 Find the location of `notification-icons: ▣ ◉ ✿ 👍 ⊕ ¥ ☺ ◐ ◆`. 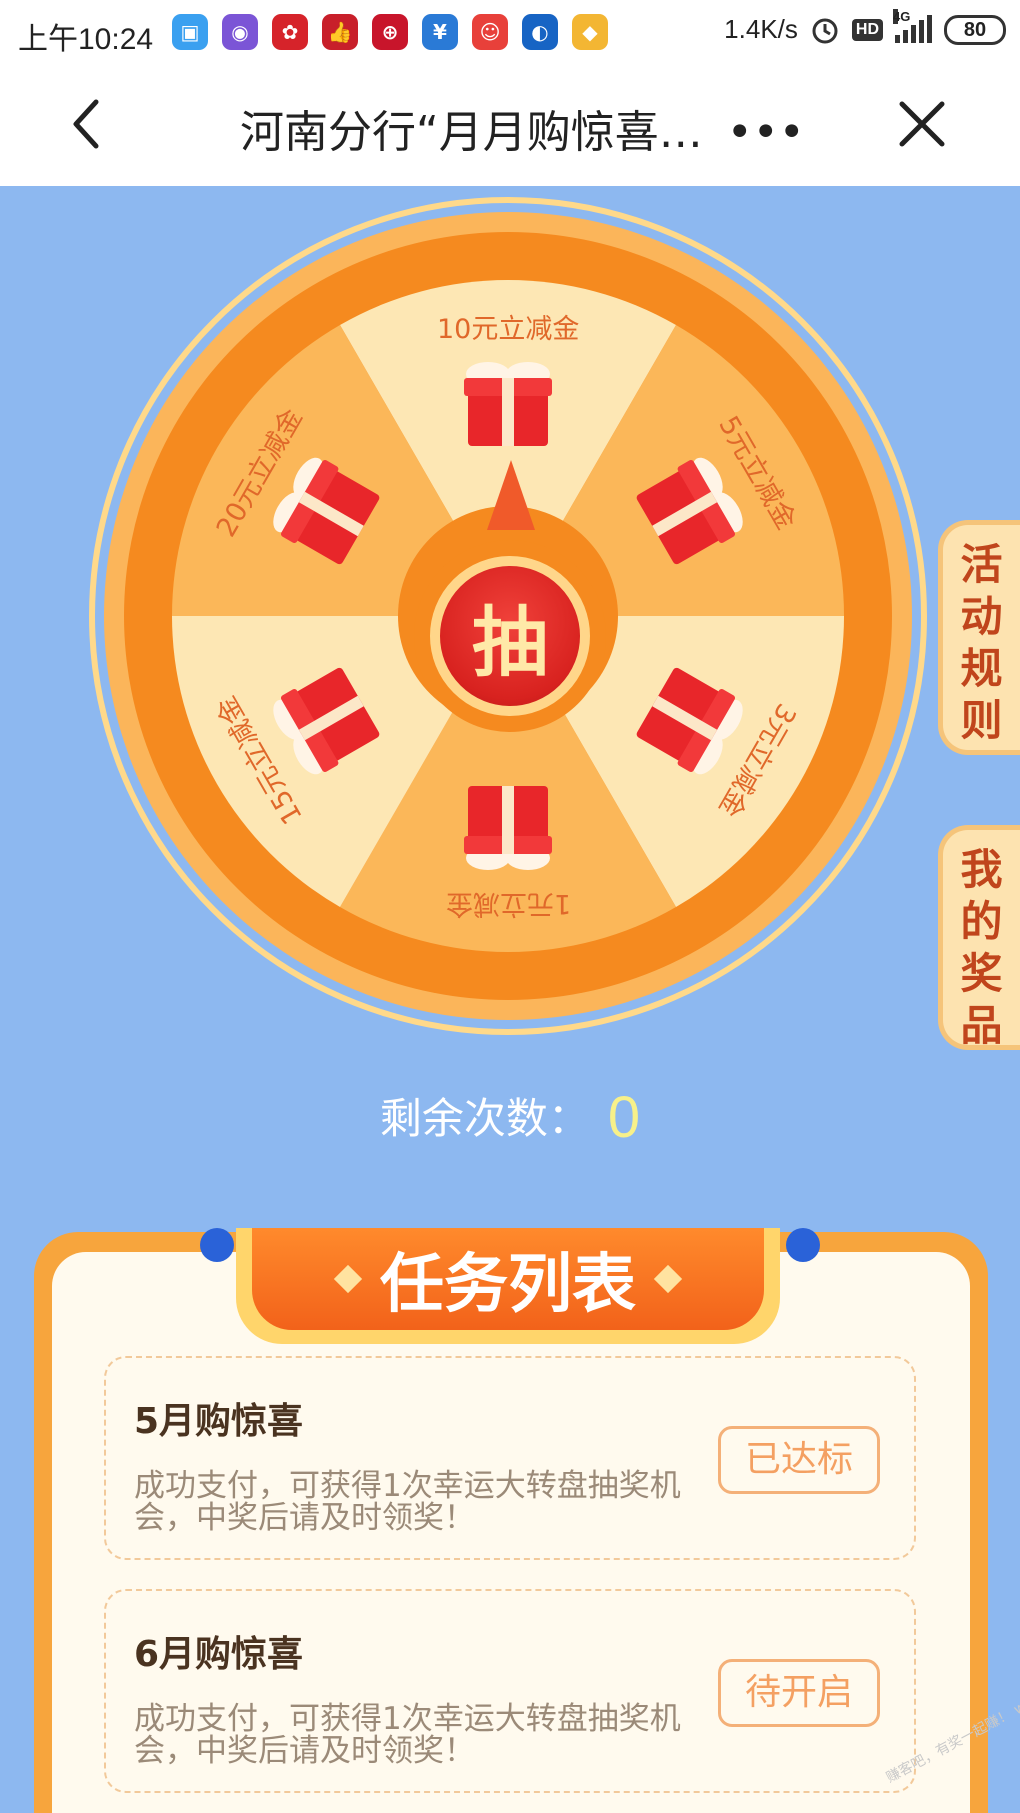

notification-icons: ▣ ◉ ✿ 👍 ⊕ ¥ ☺ ◐ ◆ is located at coordinates (390, 32).